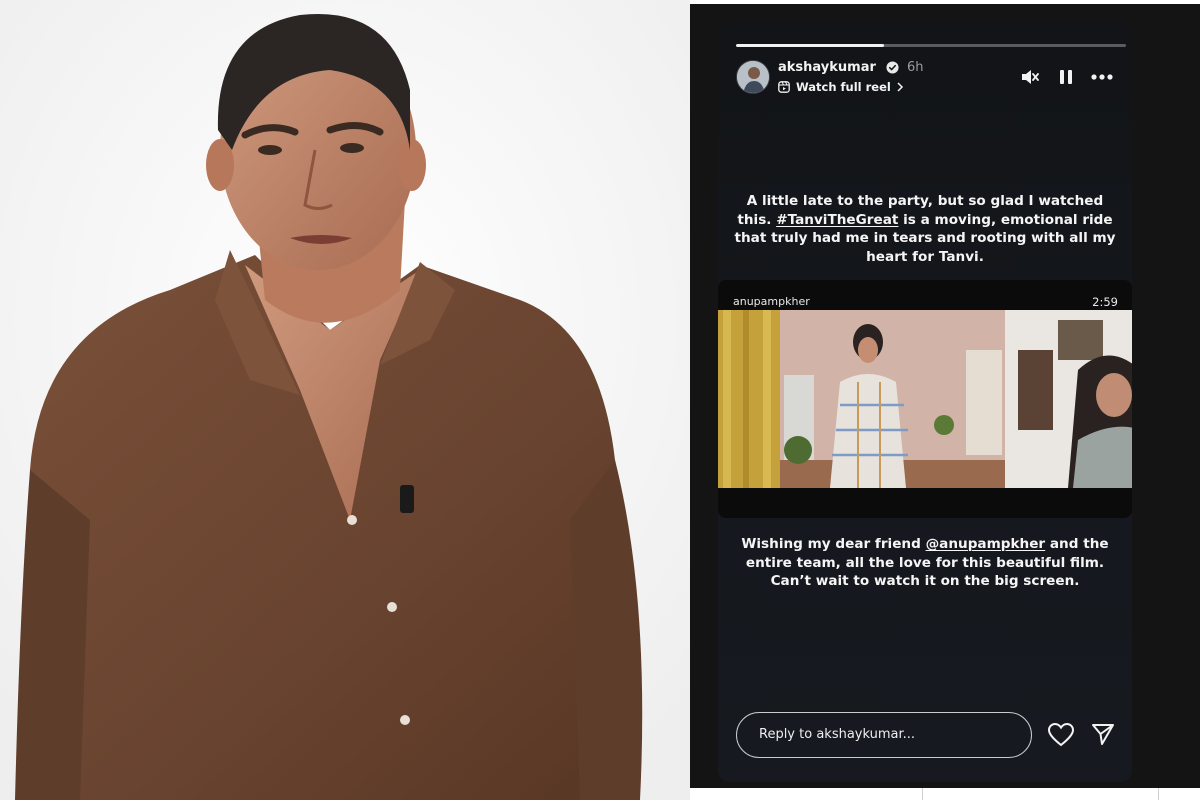  What do you see at coordinates (931, 78) in the screenshot?
I see `story-header: akshaykumar 6h Watch full reel` at bounding box center [931, 78].